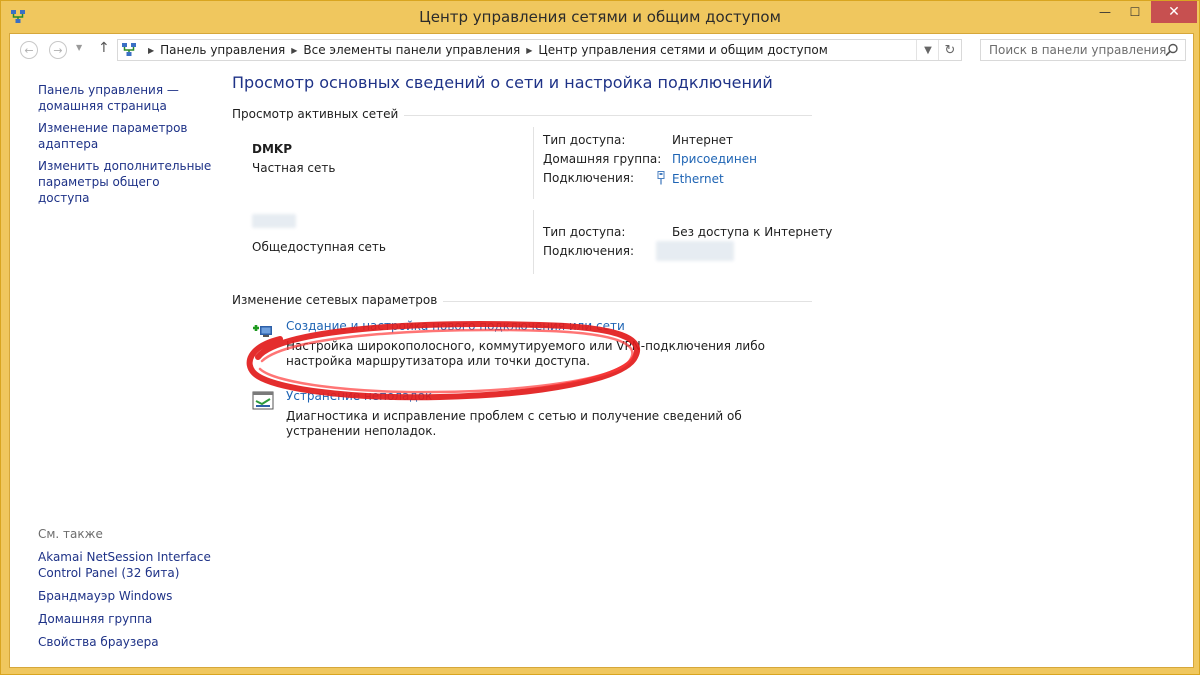 This screenshot has height=675, width=1200. What do you see at coordinates (274, 221) in the screenshot?
I see `network-name-redacted` at bounding box center [274, 221].